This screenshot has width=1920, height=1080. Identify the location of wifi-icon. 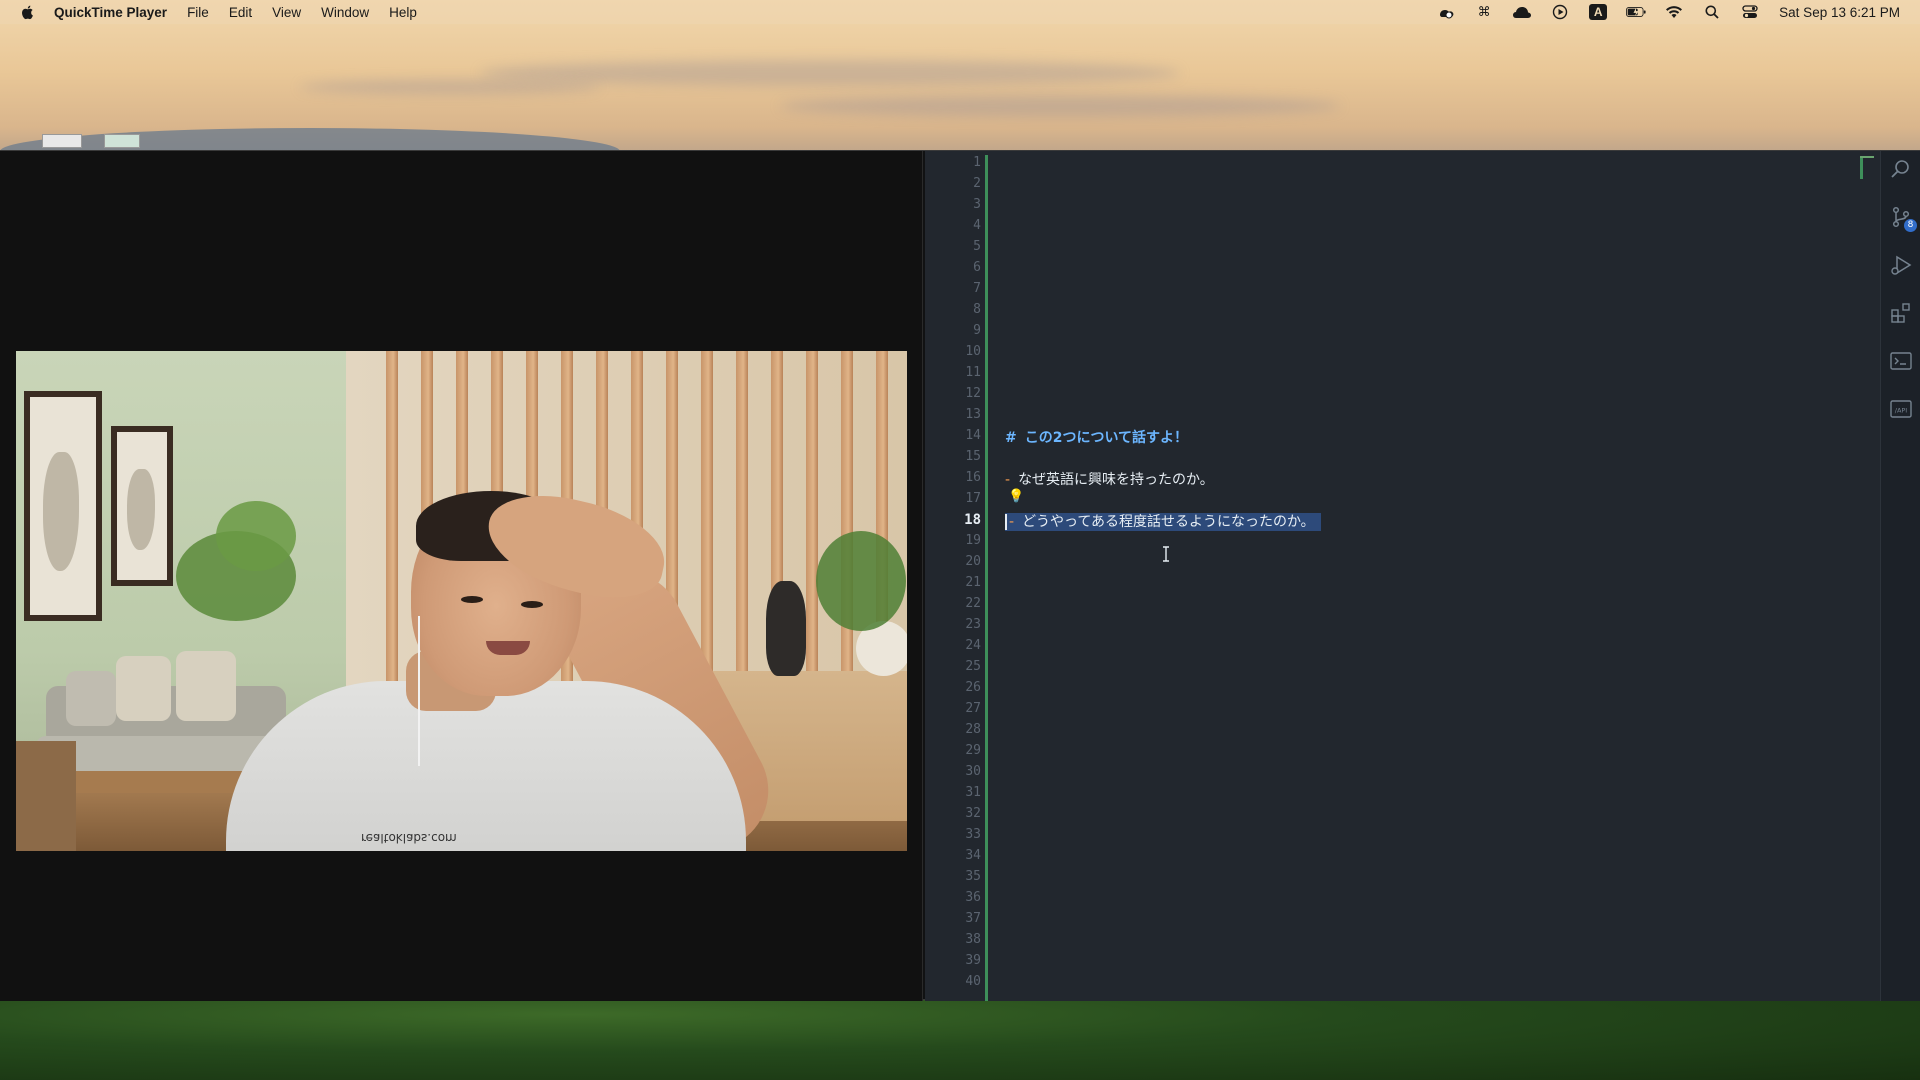
(1674, 12).